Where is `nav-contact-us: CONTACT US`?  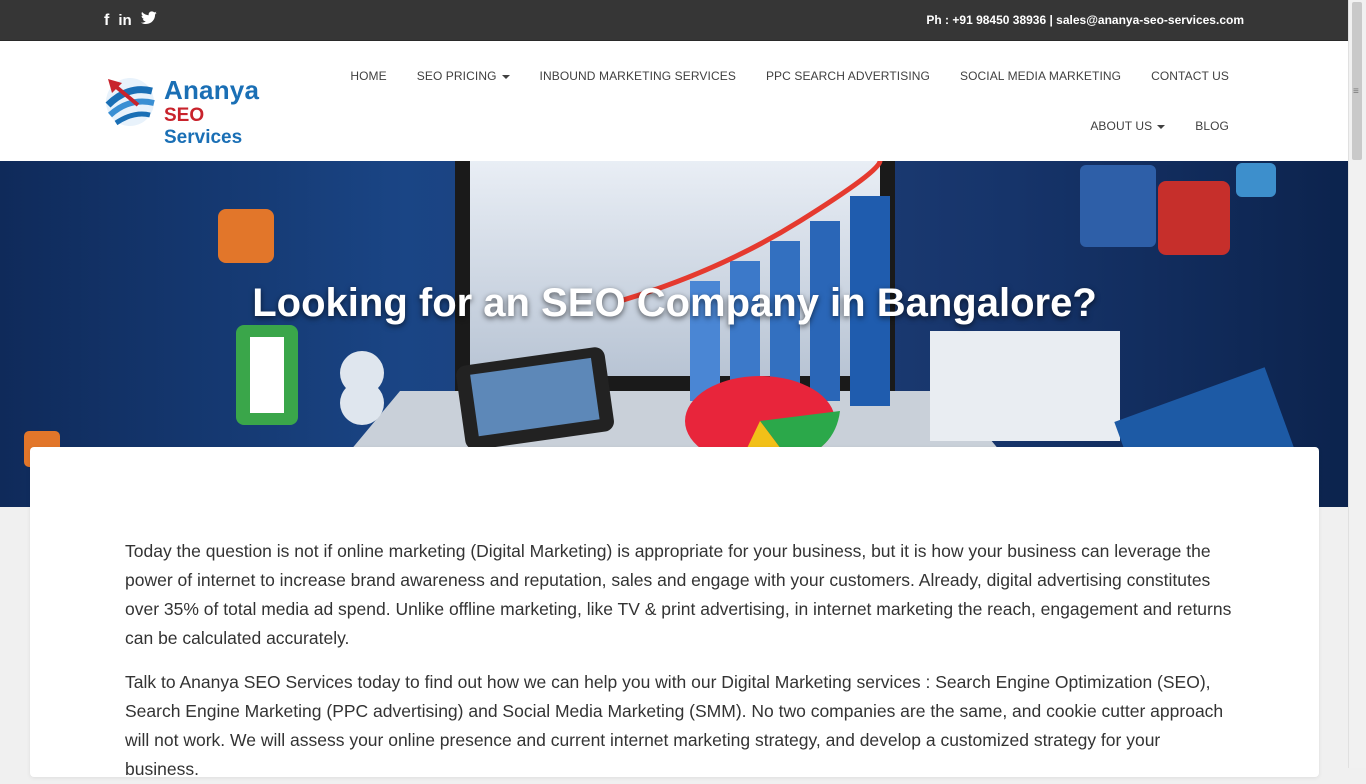
nav-contact-us: CONTACT US is located at coordinates (1190, 76).